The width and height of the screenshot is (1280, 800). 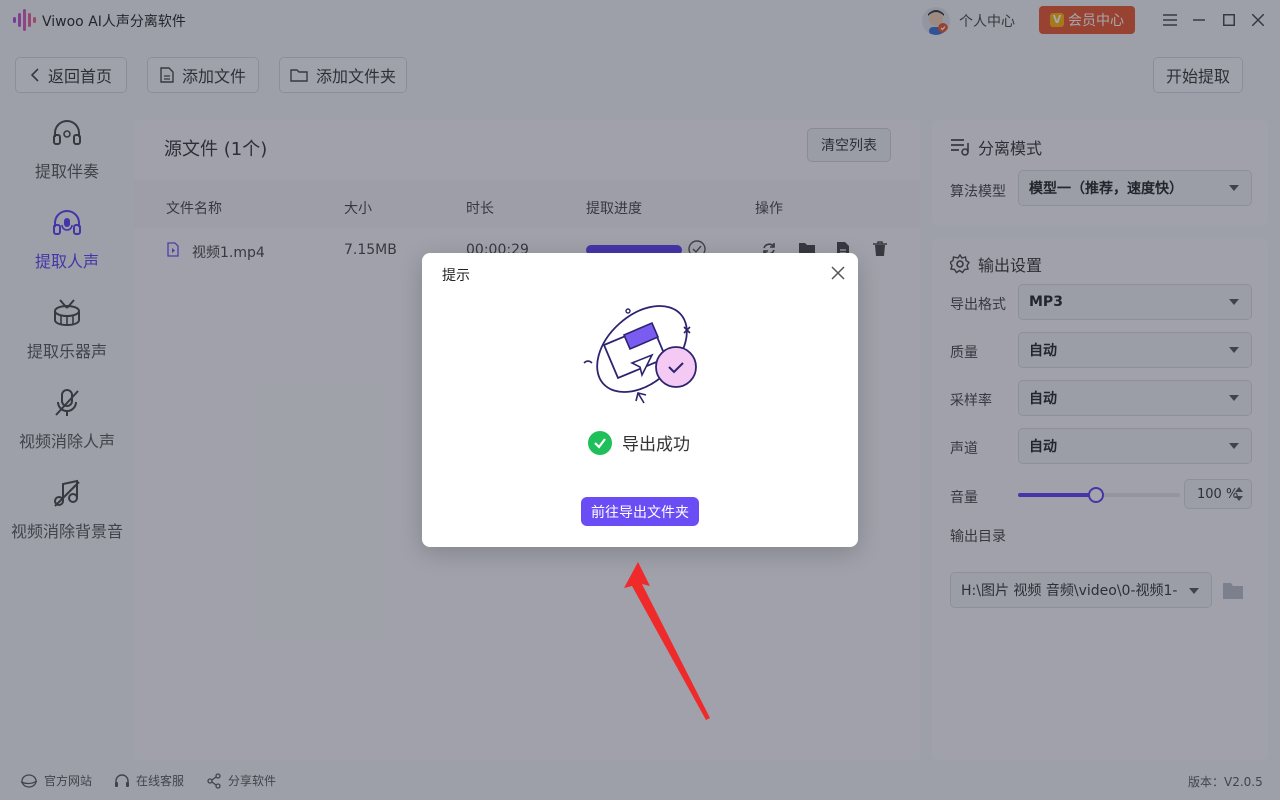 I want to click on red-arrow-annotation-icon, so click(x=667, y=641).